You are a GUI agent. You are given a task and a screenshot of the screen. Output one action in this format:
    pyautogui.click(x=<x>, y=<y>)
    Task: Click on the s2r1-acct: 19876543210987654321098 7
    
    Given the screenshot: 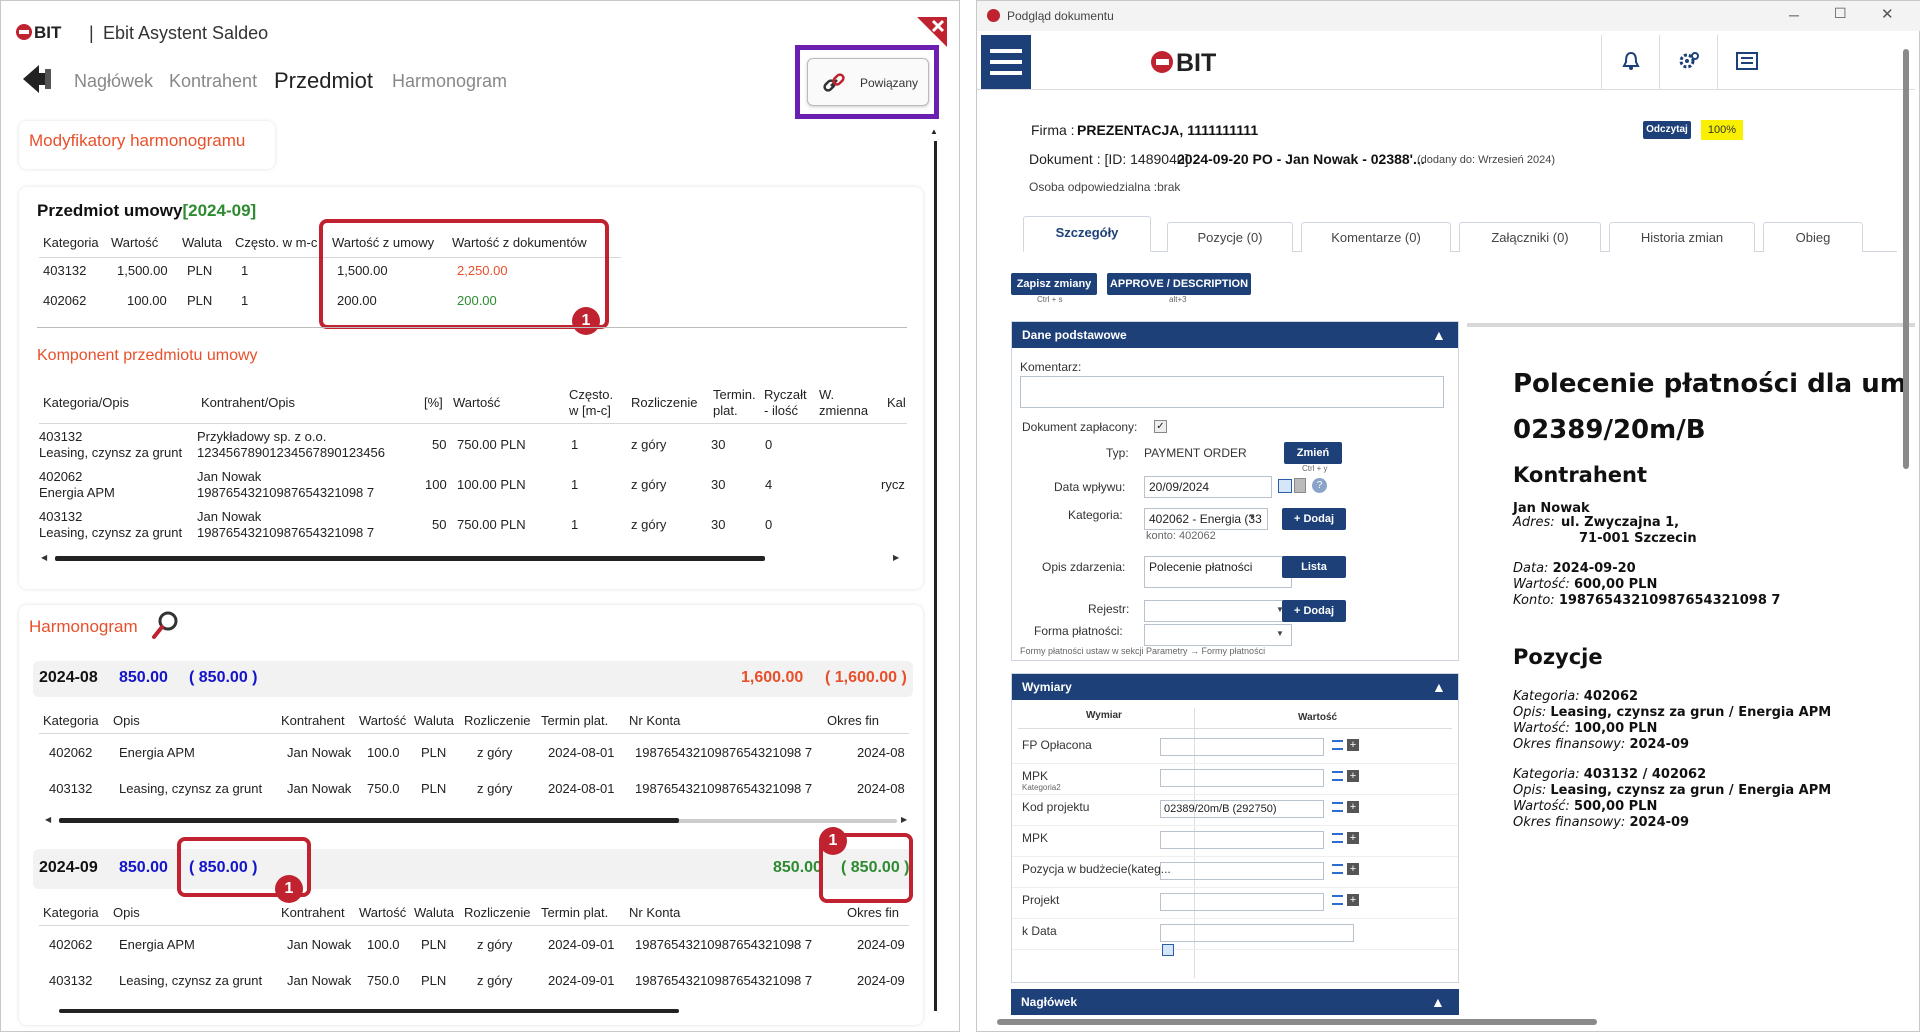 What is the action you would take?
    pyautogui.click(x=724, y=944)
    